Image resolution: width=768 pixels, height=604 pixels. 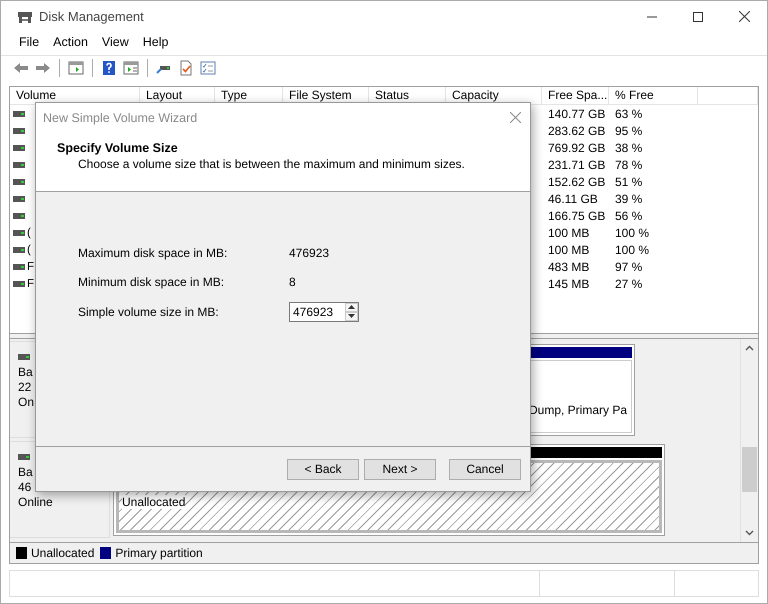 I want to click on table-cell-text: 145 MB, so click(x=568, y=283).